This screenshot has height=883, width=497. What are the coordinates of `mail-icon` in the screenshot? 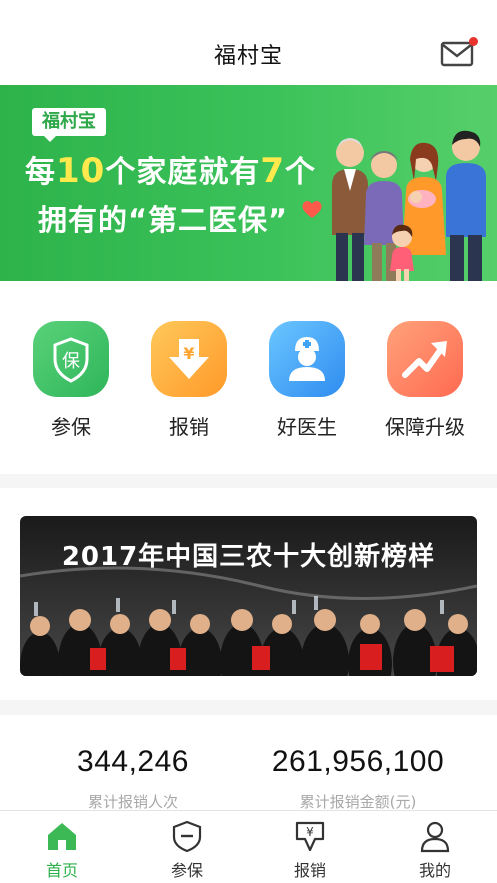 It's located at (457, 54).